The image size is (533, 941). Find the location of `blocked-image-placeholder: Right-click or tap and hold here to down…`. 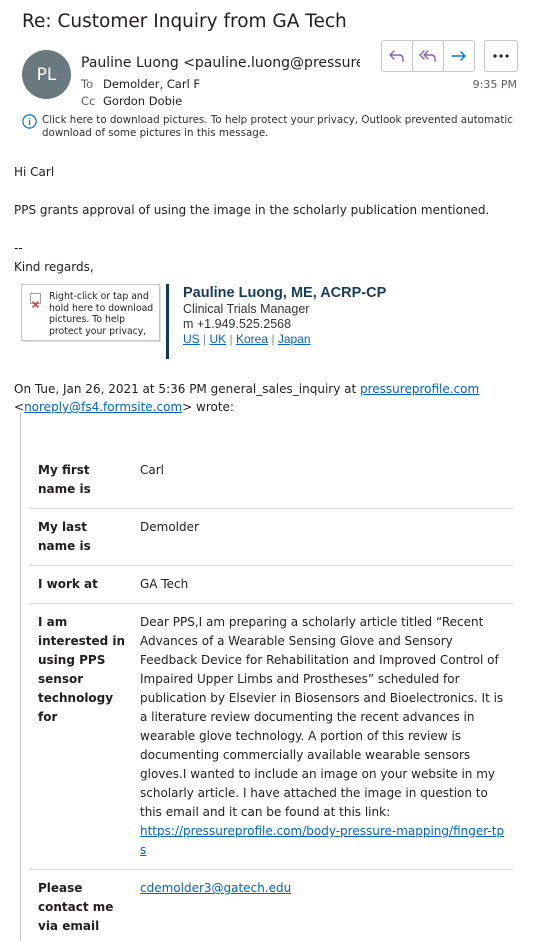

blocked-image-placeholder: Right-click or tap and hold here to down… is located at coordinates (90, 312).